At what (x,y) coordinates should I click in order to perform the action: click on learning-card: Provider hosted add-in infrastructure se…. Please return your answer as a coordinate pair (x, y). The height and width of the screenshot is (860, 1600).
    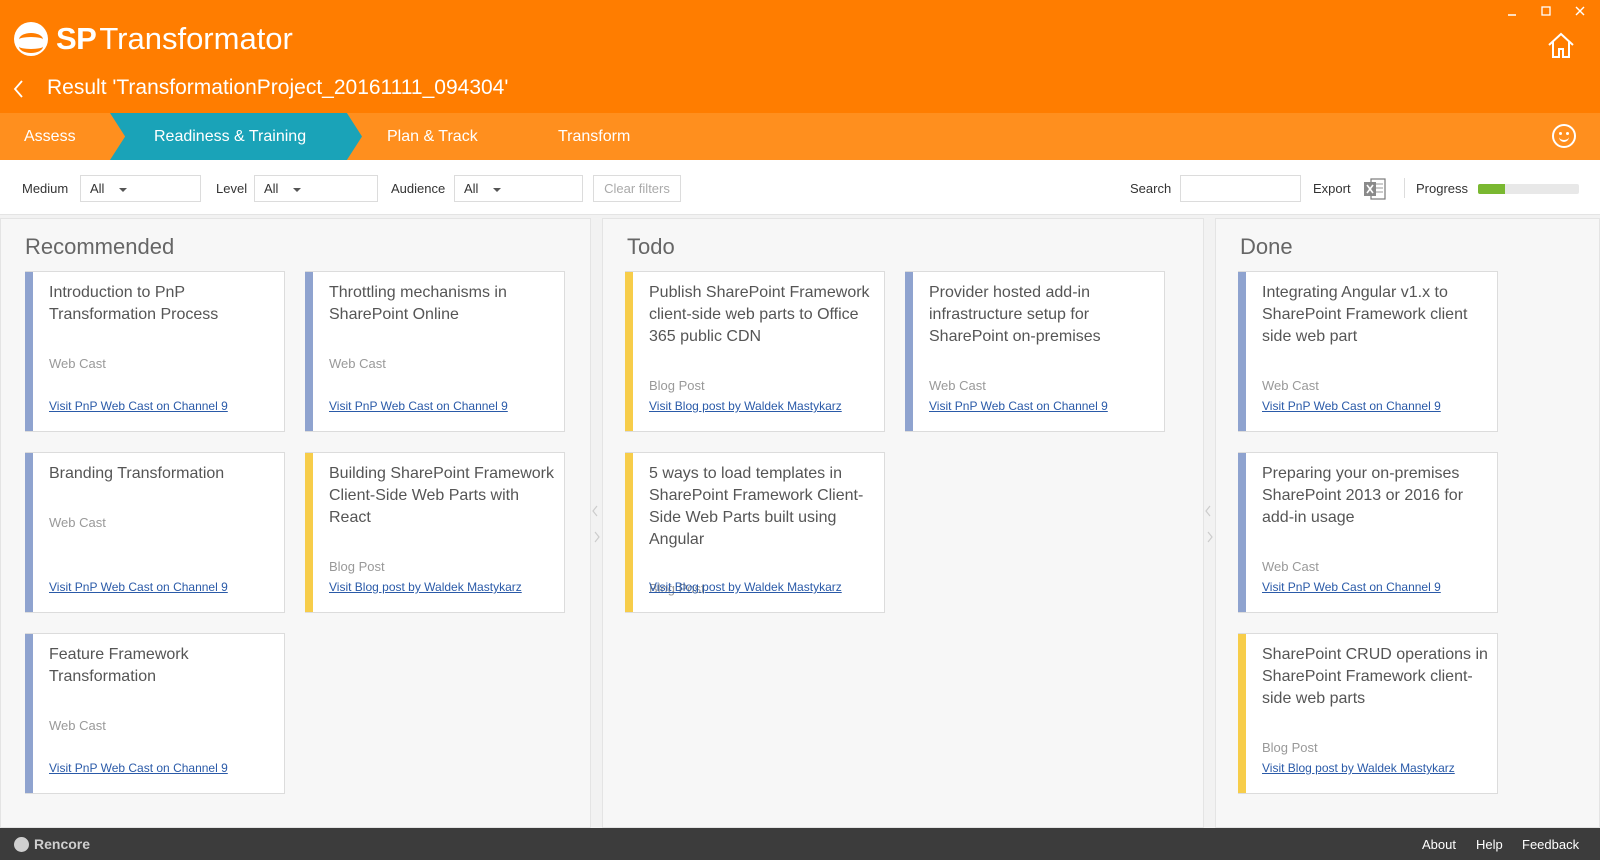
    Looking at the image, I should click on (1035, 351).